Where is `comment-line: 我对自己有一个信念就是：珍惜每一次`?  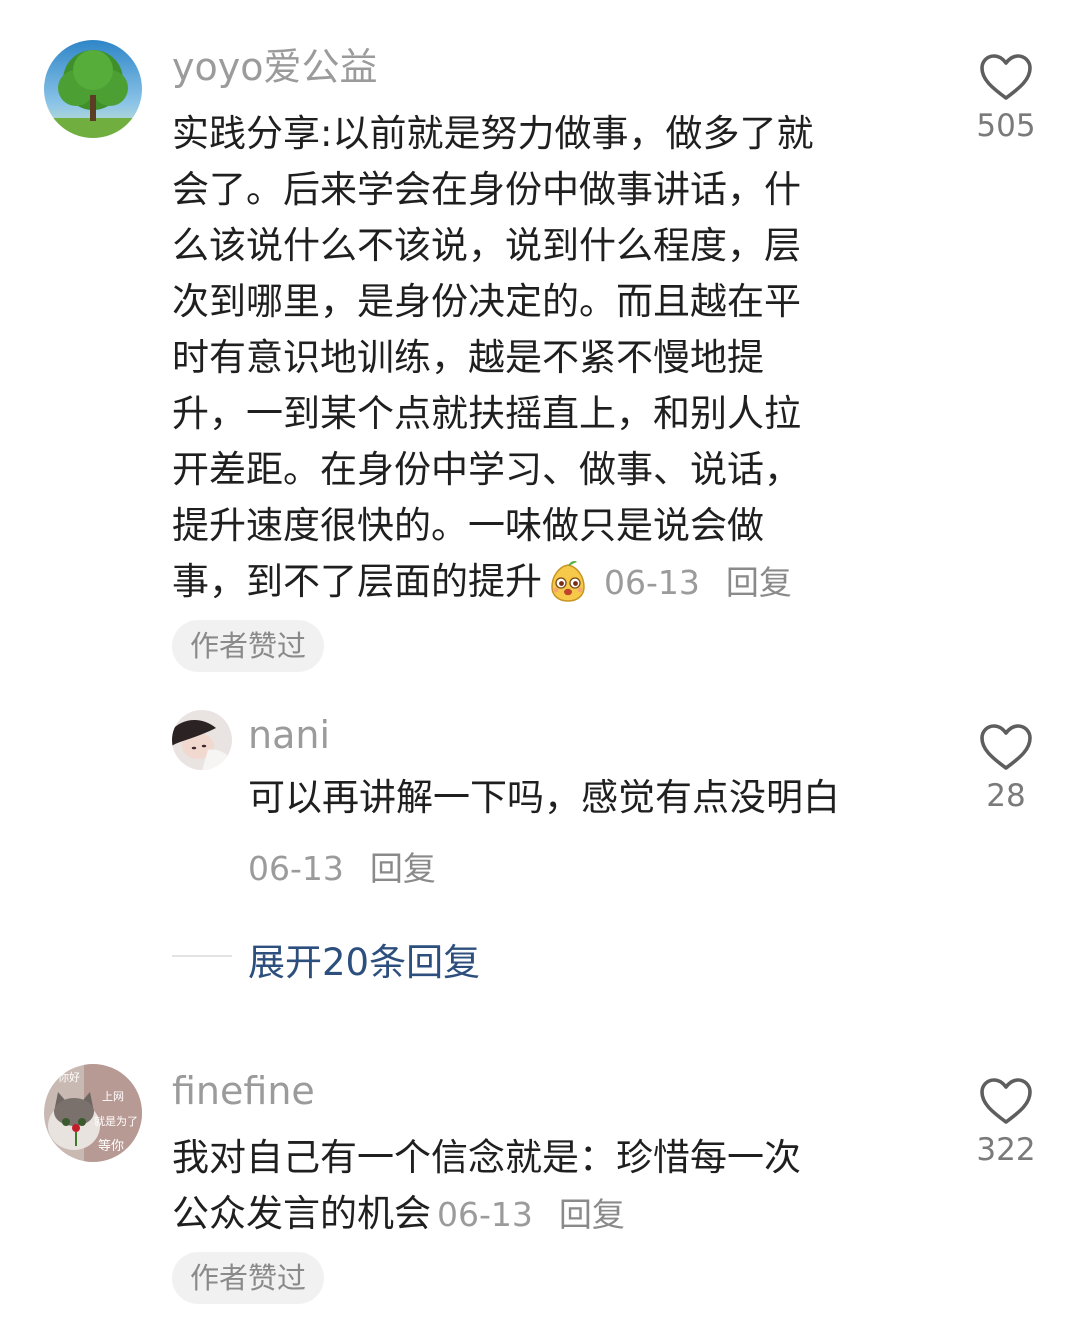 comment-line: 我对自己有一个信念就是：珍惜每一次 is located at coordinates (486, 1157).